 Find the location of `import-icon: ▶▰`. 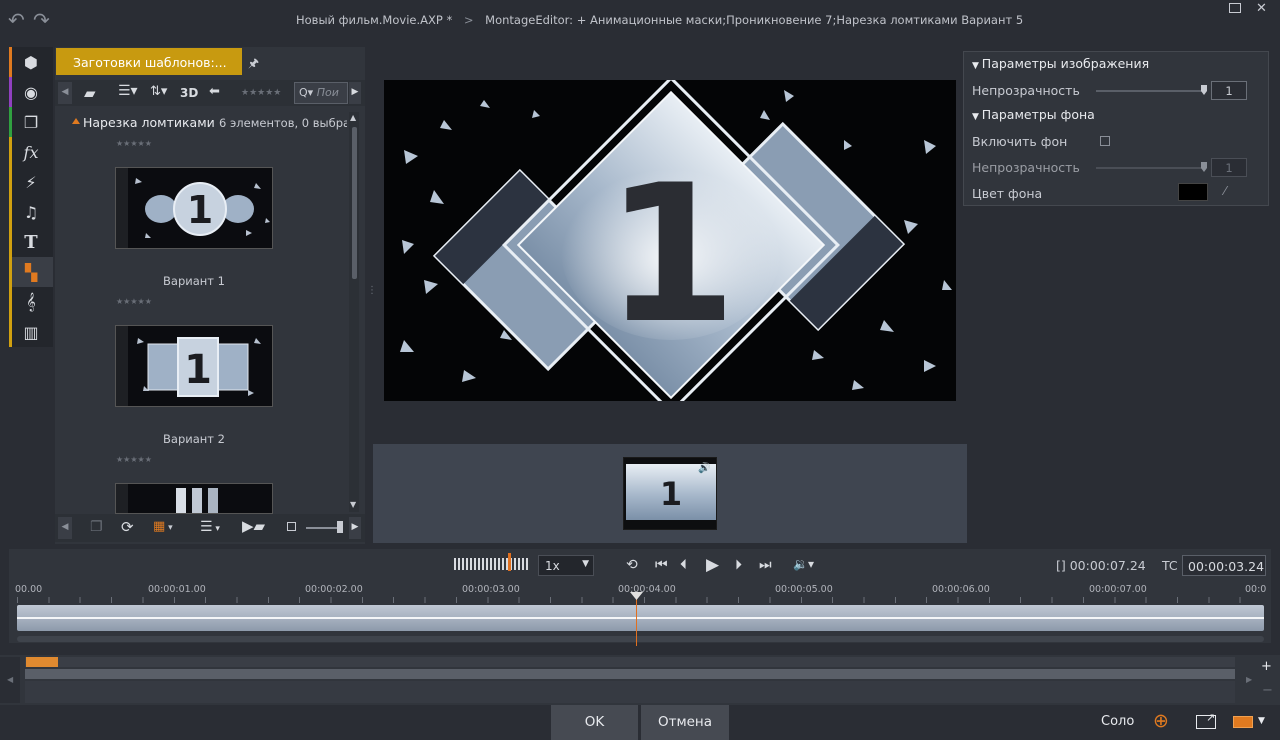

import-icon: ▶▰ is located at coordinates (253, 526).